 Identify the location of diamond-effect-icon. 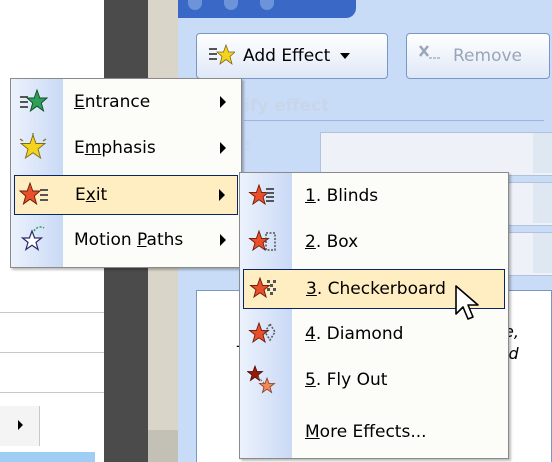
(262, 334).